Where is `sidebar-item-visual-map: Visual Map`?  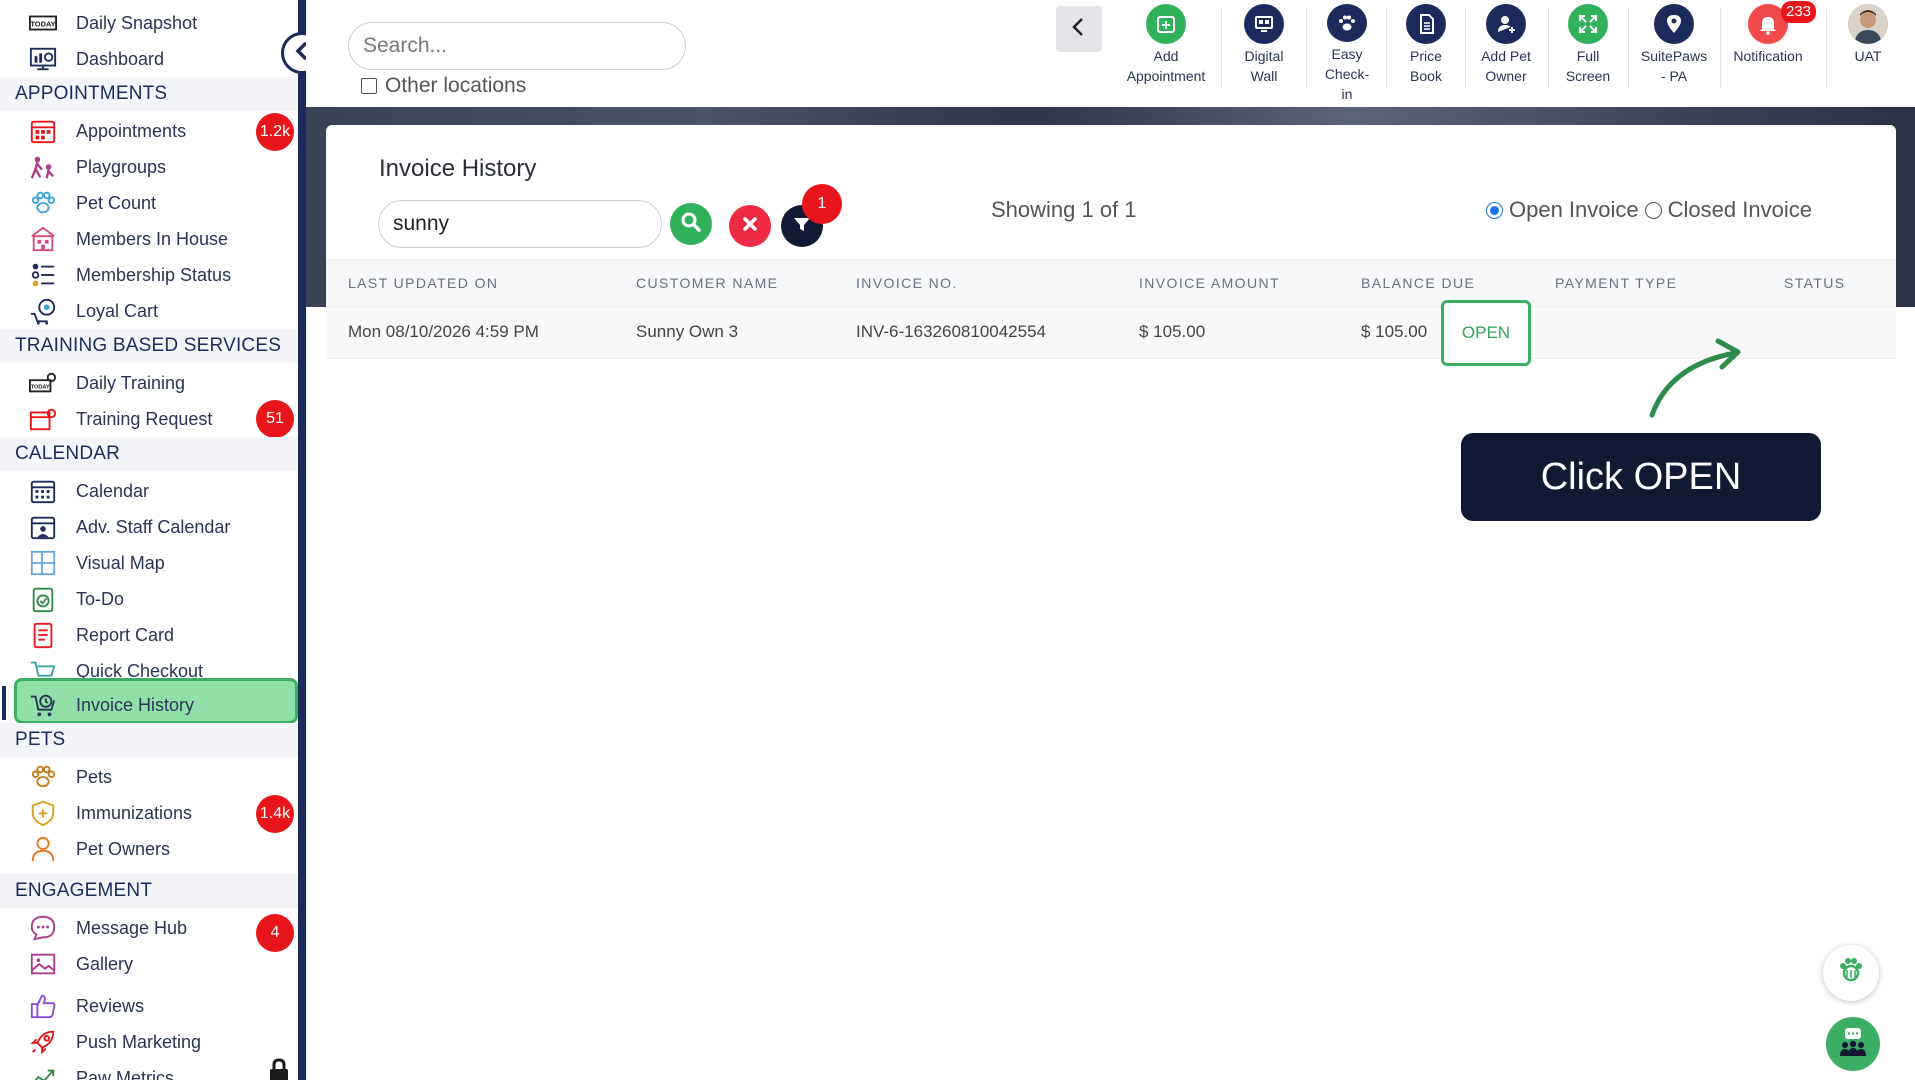
sidebar-item-visual-map: Visual Map is located at coordinates (96, 563).